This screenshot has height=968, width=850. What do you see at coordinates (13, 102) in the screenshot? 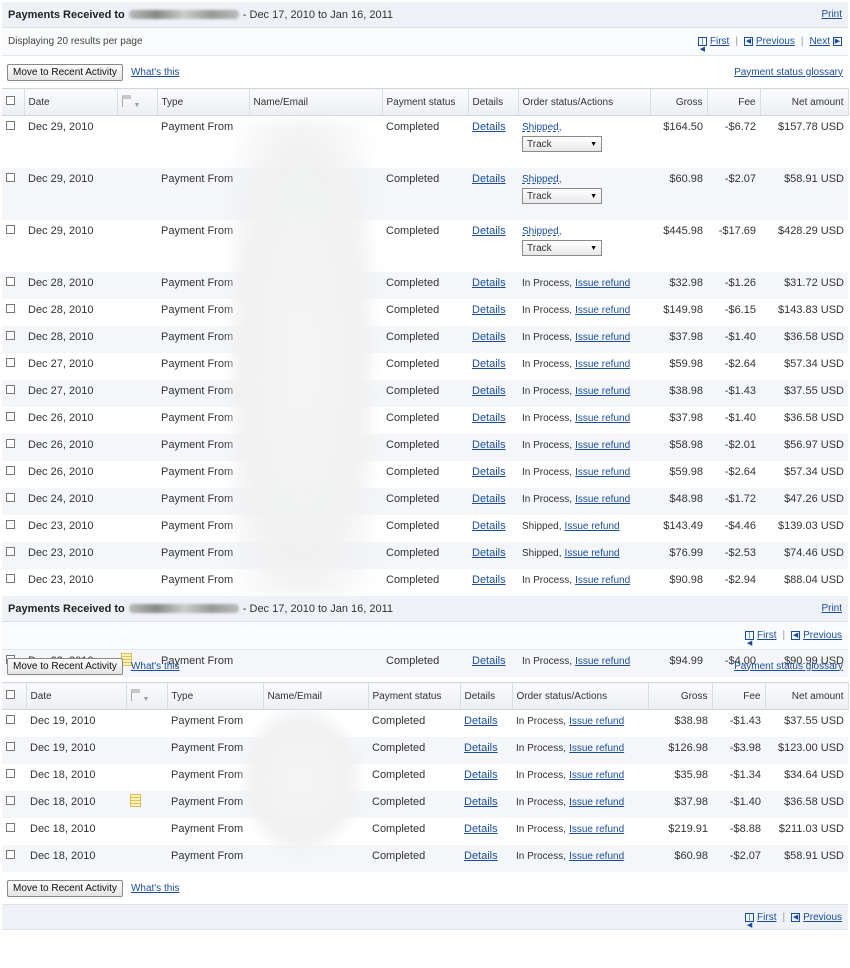
I see `select-all-cell` at bounding box center [13, 102].